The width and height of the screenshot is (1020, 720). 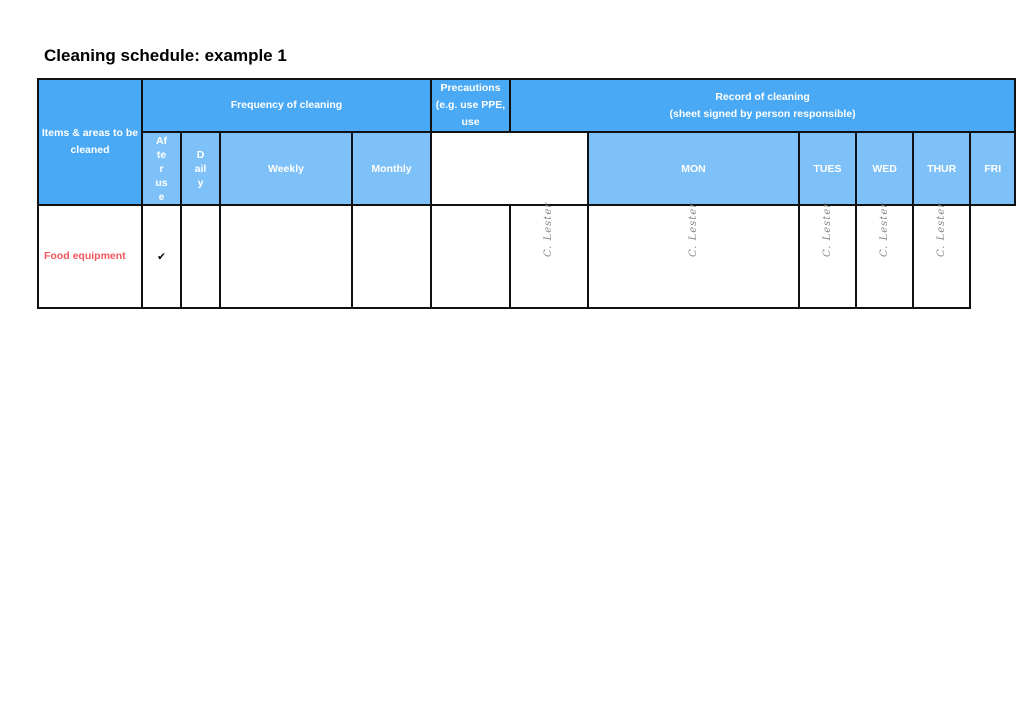 I want to click on daily-cell, so click(x=200, y=256).